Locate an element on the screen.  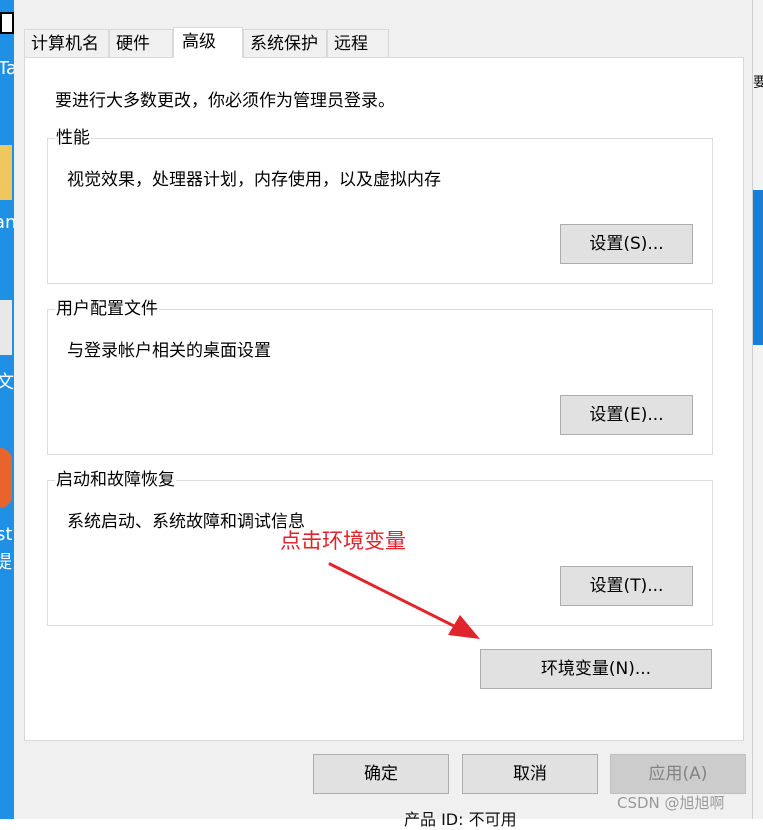
admin-notice: 要进行大多数更改，你必须作为管理员登录。 is located at coordinates (225, 101).